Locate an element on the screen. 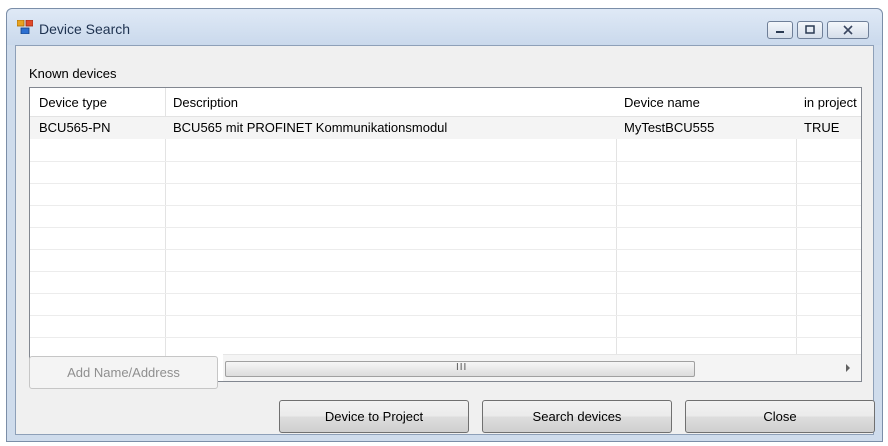  maximize-button is located at coordinates (810, 30).